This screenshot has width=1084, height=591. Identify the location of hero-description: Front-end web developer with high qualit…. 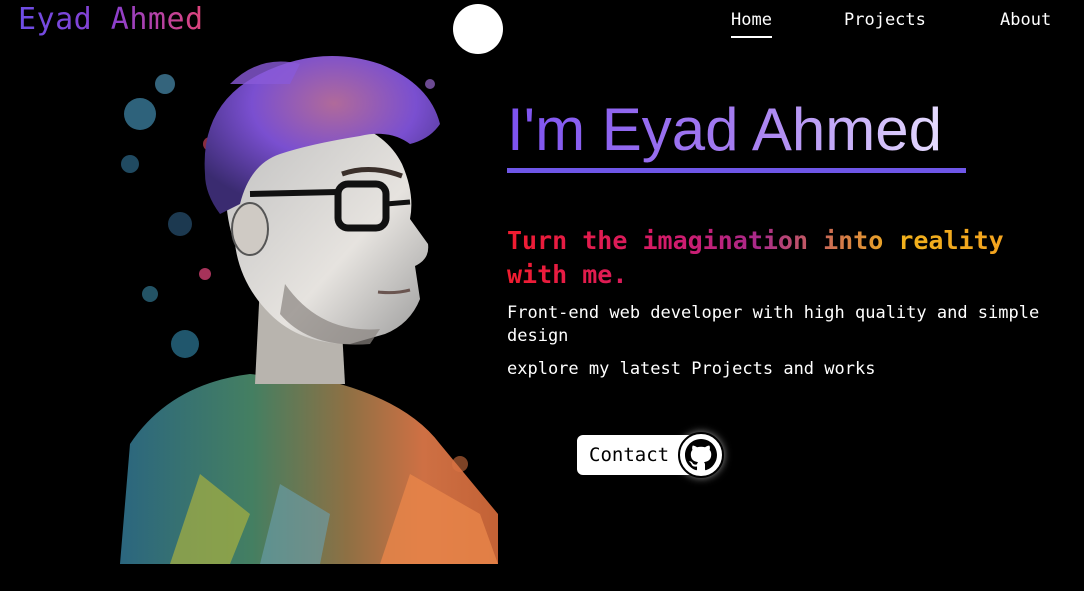
(773, 324).